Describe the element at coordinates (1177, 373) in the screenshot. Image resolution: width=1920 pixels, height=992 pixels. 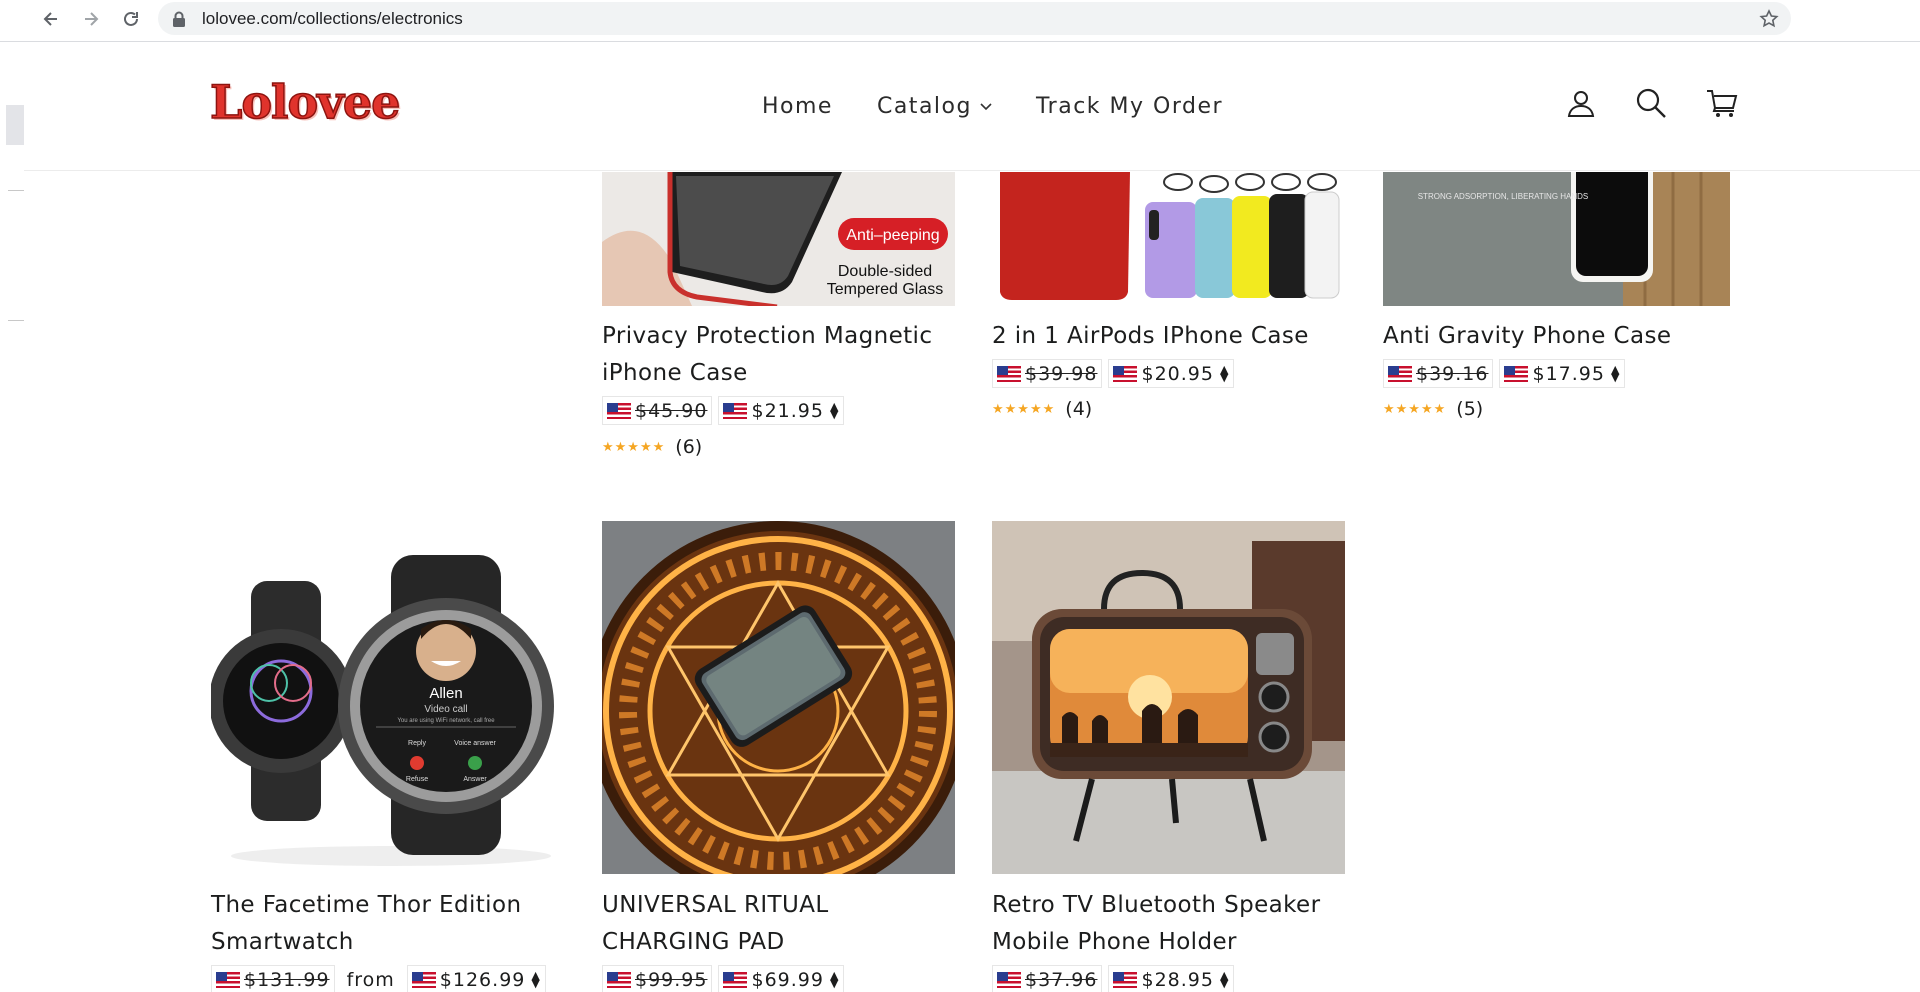
I see `sale-price-value: $20.95` at that location.